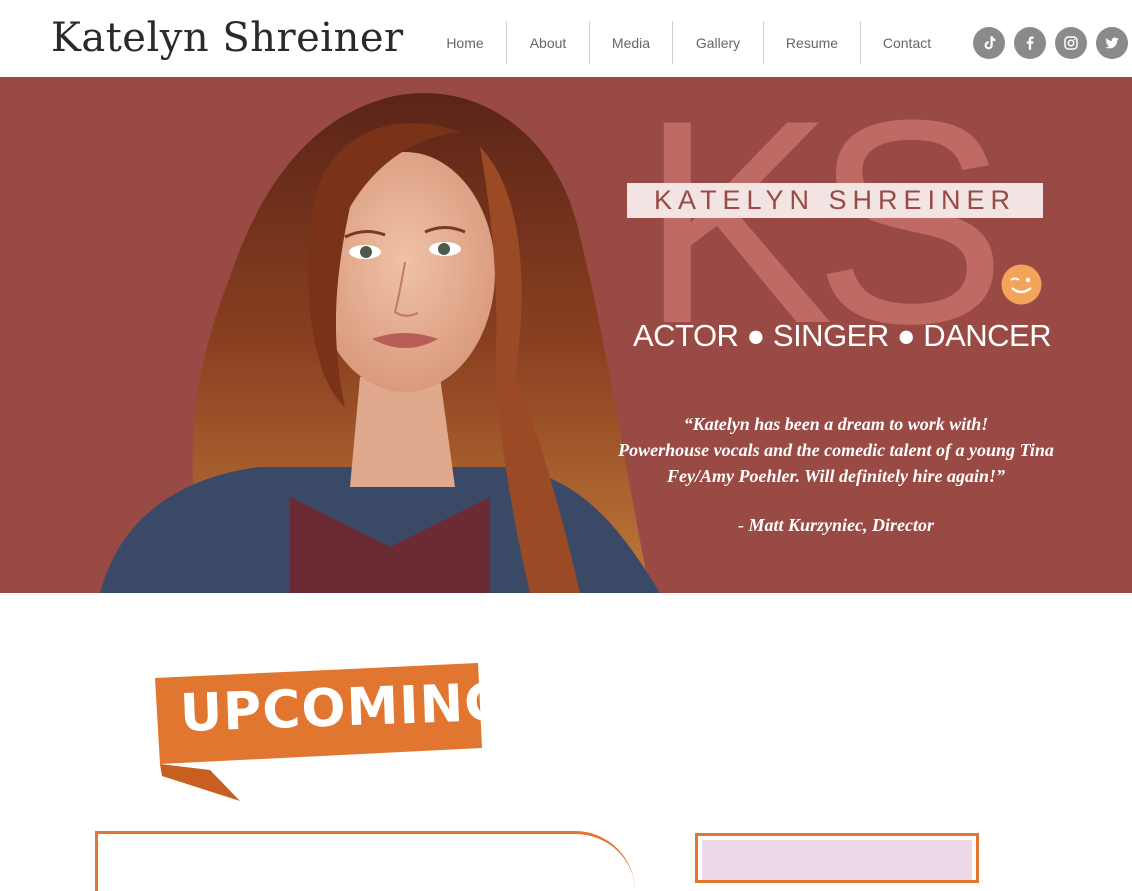  Describe the element at coordinates (717, 42) in the screenshot. I see `nav-gallery: Gallery` at that location.